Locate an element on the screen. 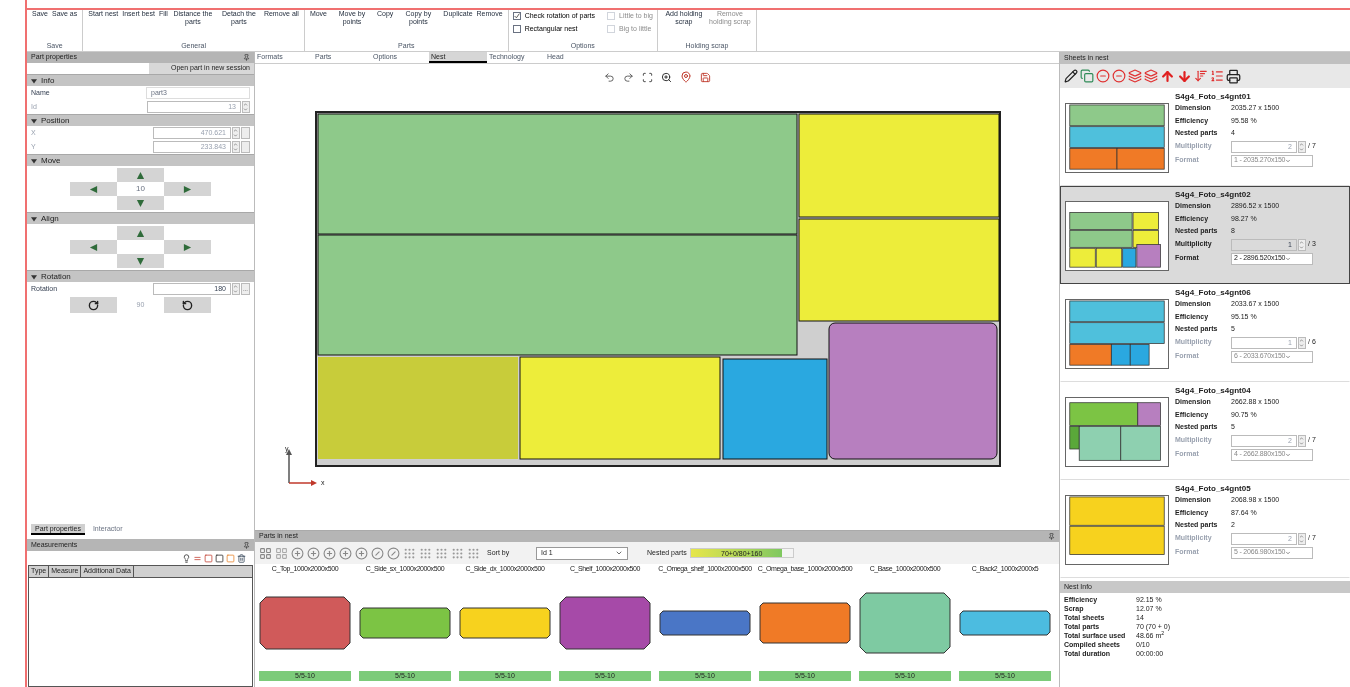 The height and width of the screenshot is (687, 1350). rotate-counterclockwise-button is located at coordinates (187, 305).